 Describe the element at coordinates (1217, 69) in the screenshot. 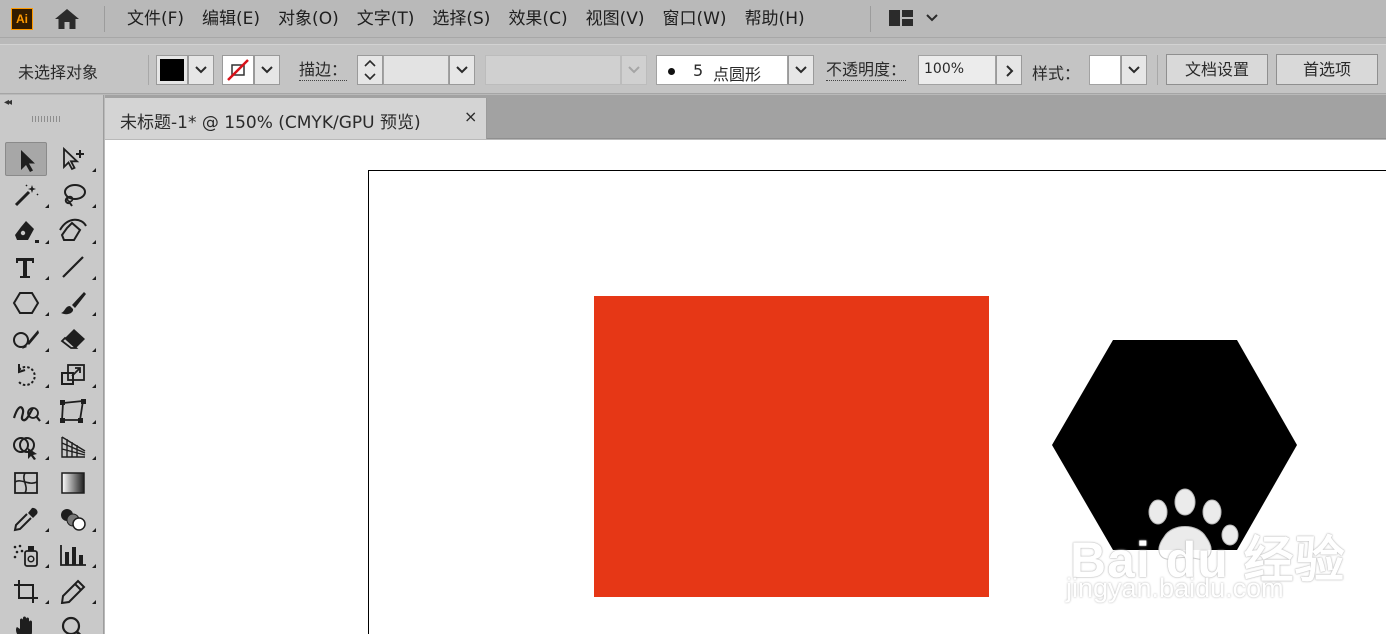

I see `document-setup-button: 文档设置` at that location.